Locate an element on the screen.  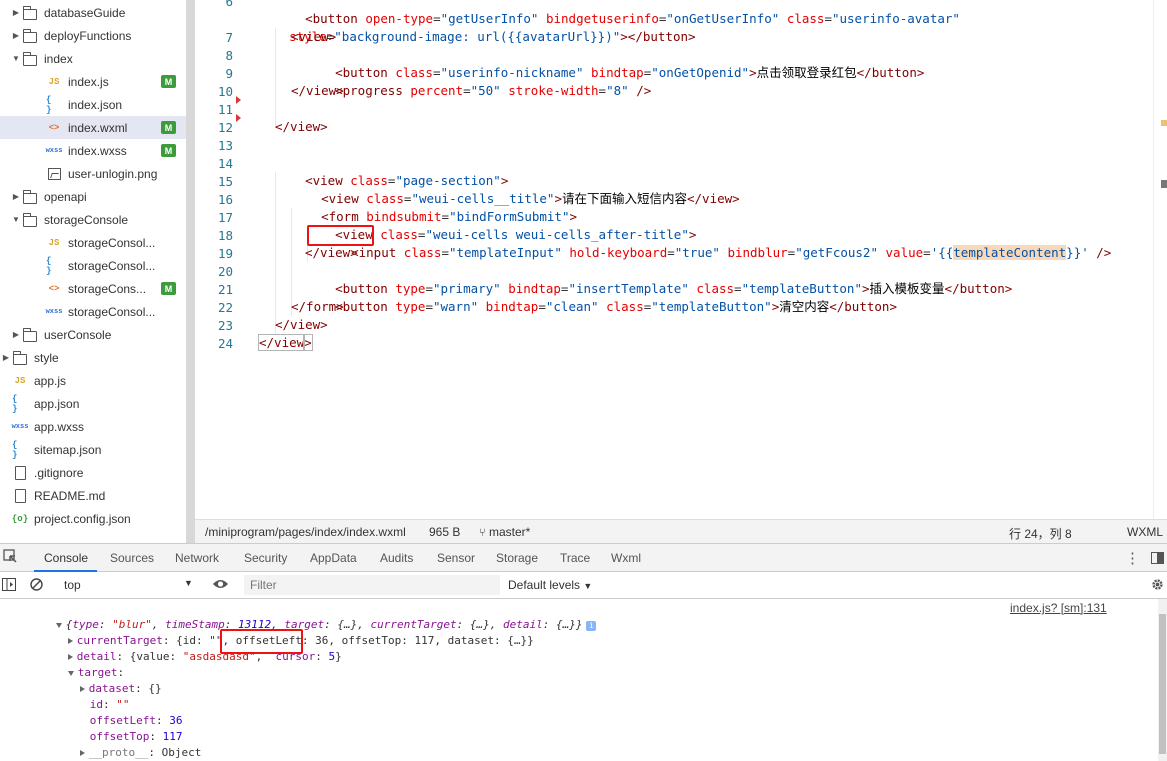
line-number: 19 is located at coordinates (225, 253).